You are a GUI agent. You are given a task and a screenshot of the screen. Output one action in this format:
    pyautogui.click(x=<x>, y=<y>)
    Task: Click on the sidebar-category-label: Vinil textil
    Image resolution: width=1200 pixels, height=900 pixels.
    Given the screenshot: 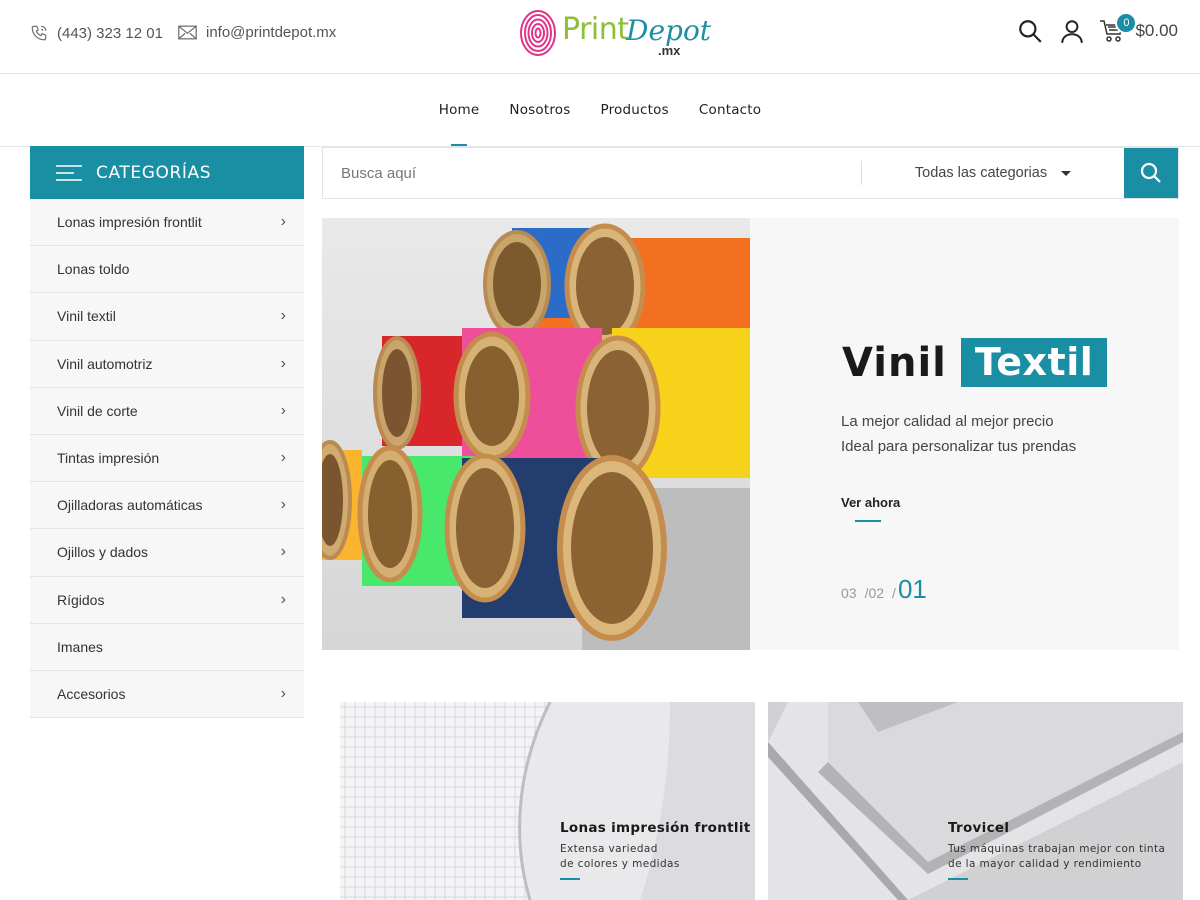 What is the action you would take?
    pyautogui.click(x=86, y=316)
    